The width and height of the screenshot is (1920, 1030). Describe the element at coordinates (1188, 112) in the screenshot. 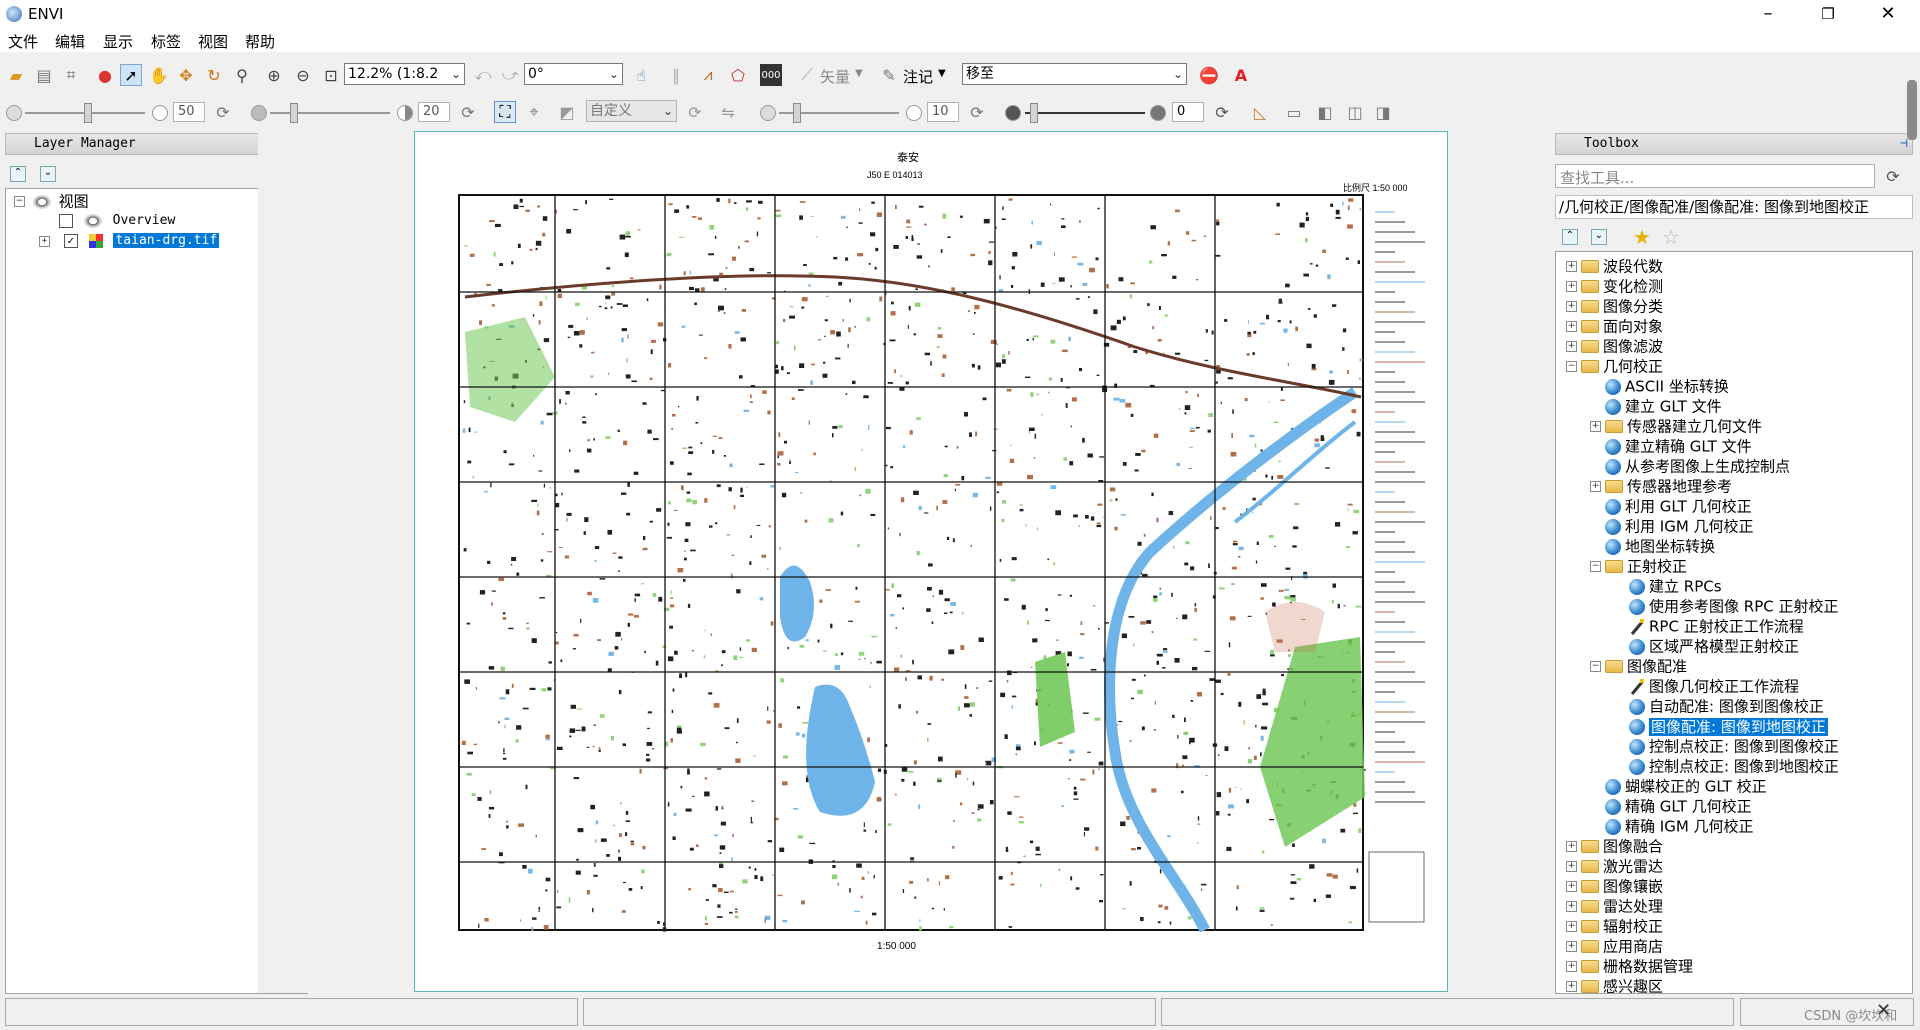

I see `transparency-value: 0` at that location.